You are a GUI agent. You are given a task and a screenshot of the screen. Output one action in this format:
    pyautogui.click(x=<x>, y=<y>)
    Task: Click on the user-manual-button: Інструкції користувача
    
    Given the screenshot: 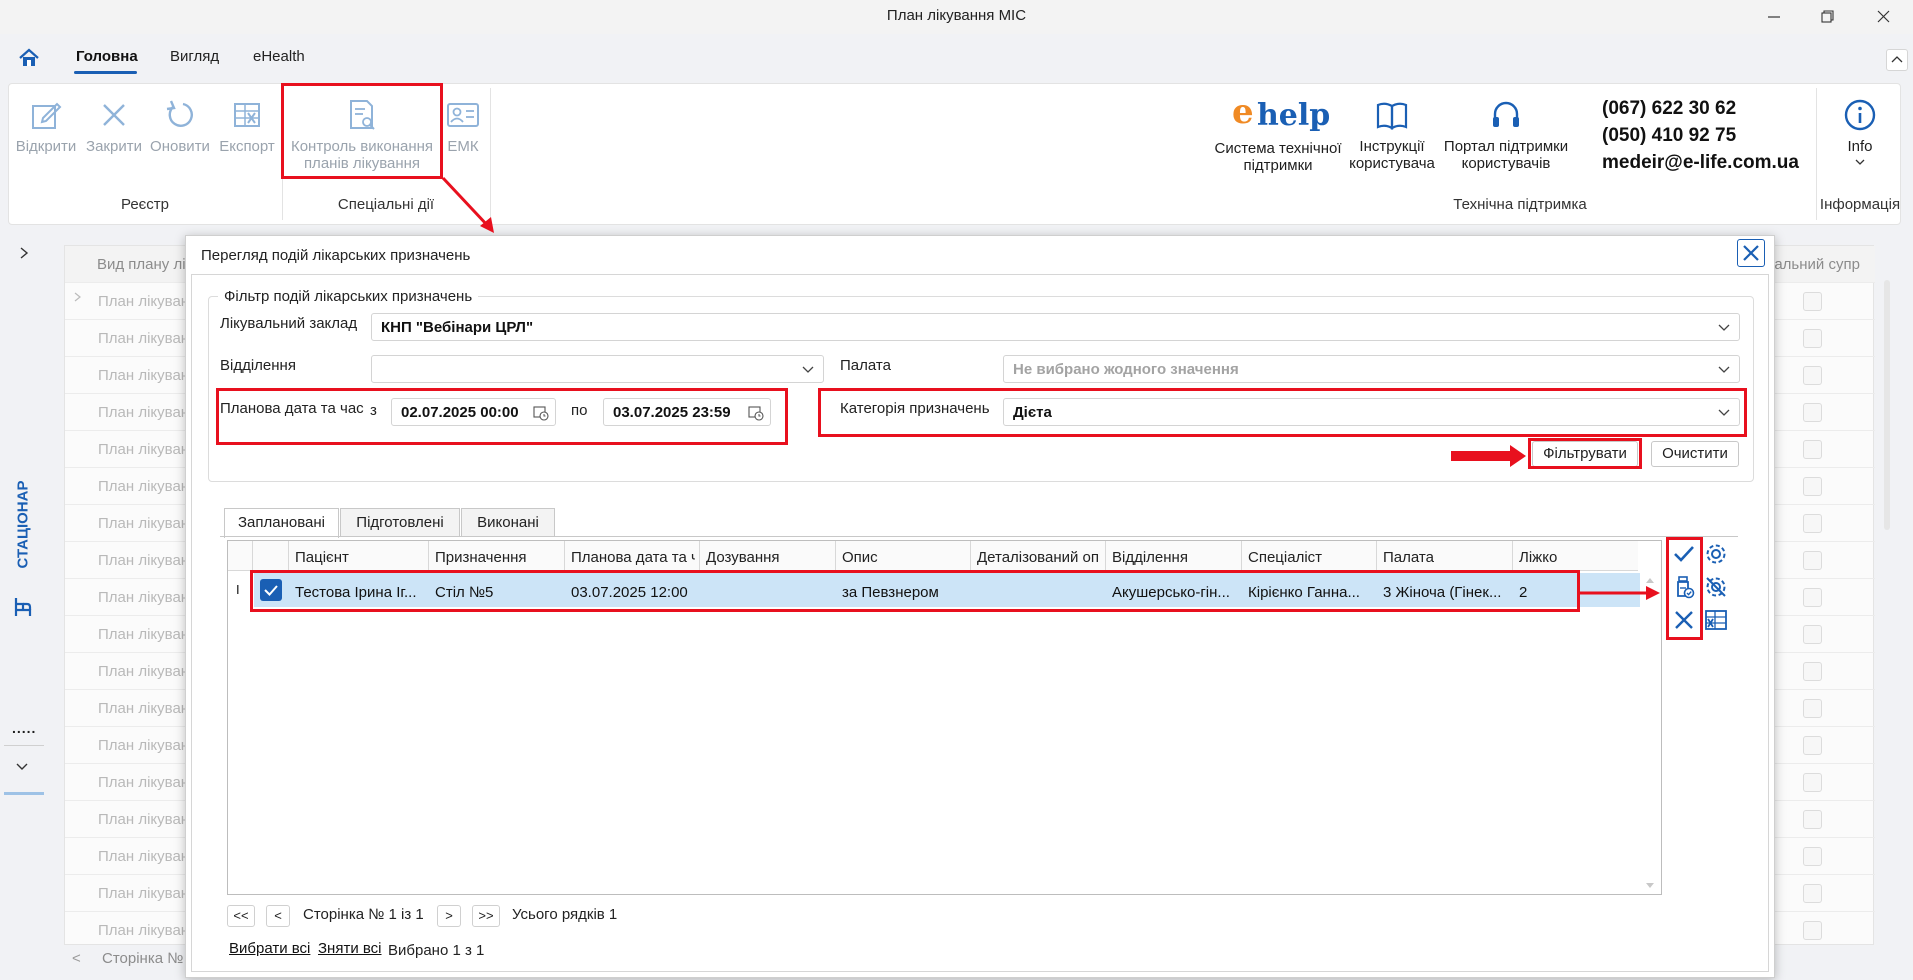 What is the action you would take?
    pyautogui.click(x=1392, y=135)
    